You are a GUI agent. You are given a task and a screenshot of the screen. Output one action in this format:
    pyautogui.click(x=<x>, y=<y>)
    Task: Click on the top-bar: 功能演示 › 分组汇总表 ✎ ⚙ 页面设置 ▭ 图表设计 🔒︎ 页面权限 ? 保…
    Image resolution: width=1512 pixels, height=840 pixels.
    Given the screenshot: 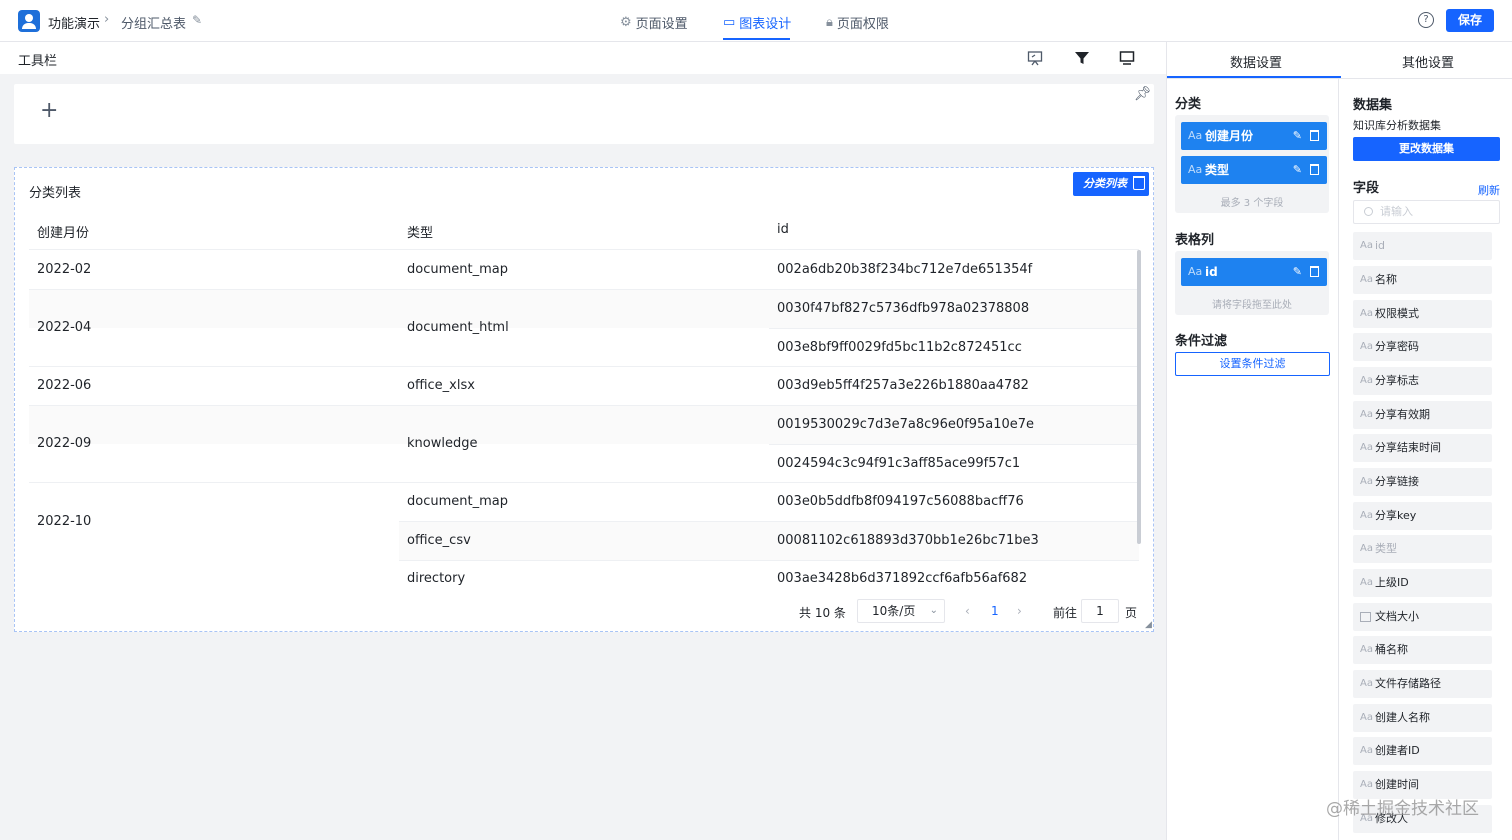 What is the action you would take?
    pyautogui.click(x=756, y=21)
    